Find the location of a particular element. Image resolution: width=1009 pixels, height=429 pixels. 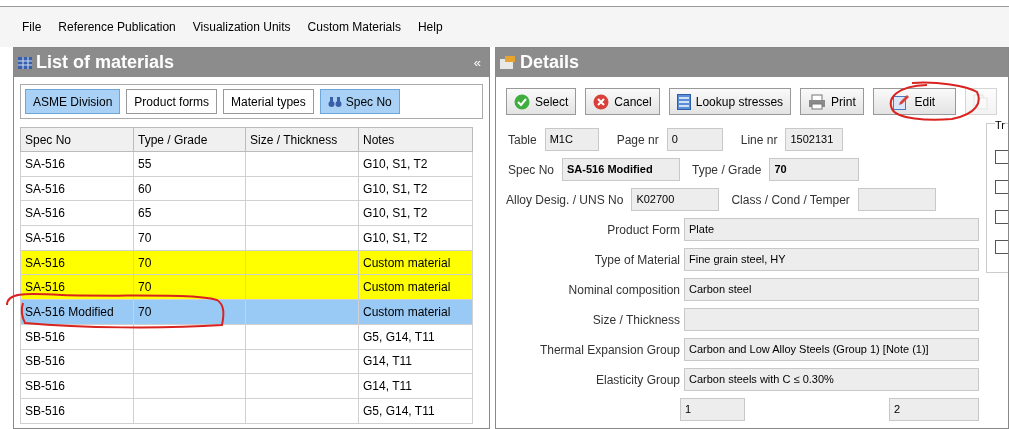

panel-title: Details is located at coordinates (550, 62).